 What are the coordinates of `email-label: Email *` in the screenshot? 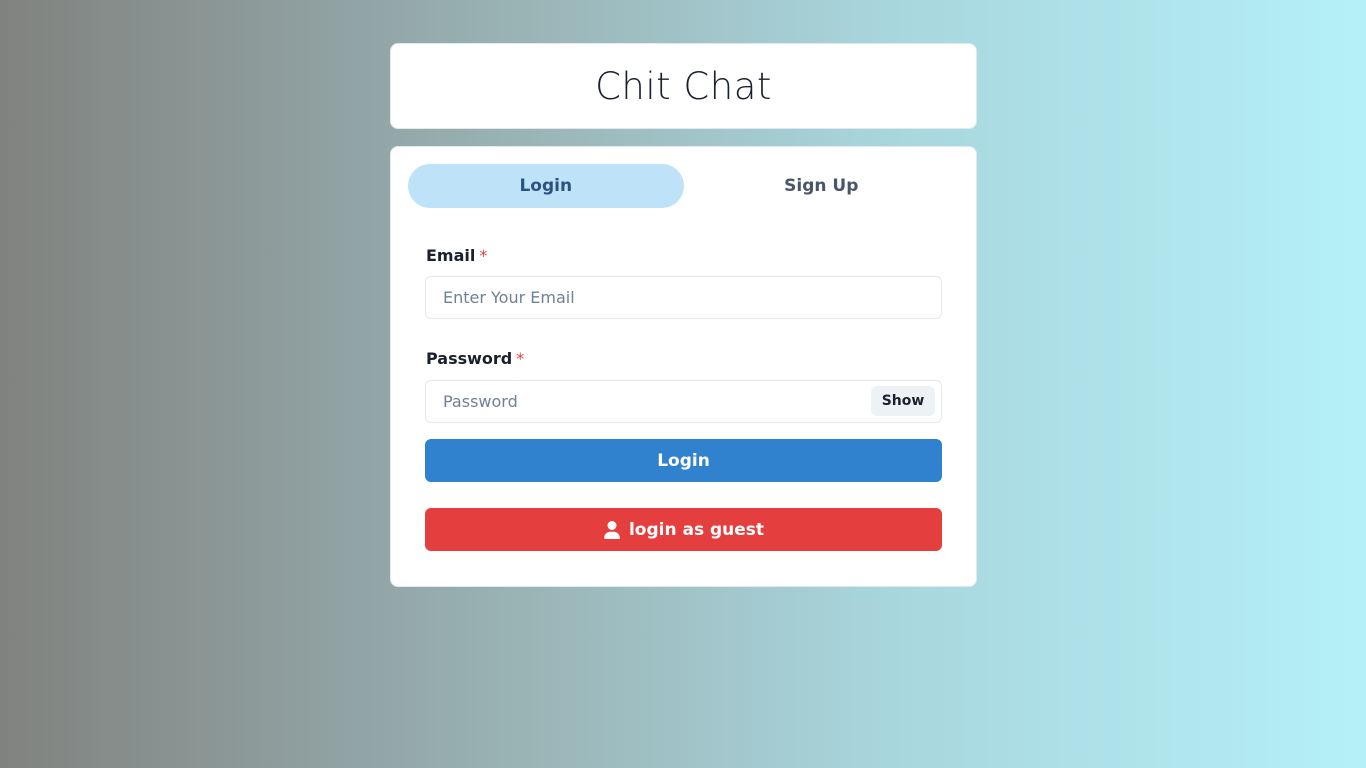 It's located at (456, 255).